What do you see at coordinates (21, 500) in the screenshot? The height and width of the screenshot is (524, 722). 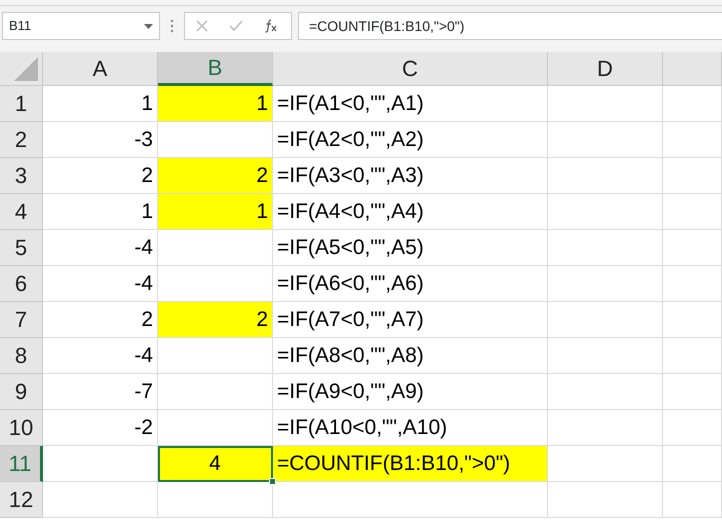 I see `row-header: 12` at bounding box center [21, 500].